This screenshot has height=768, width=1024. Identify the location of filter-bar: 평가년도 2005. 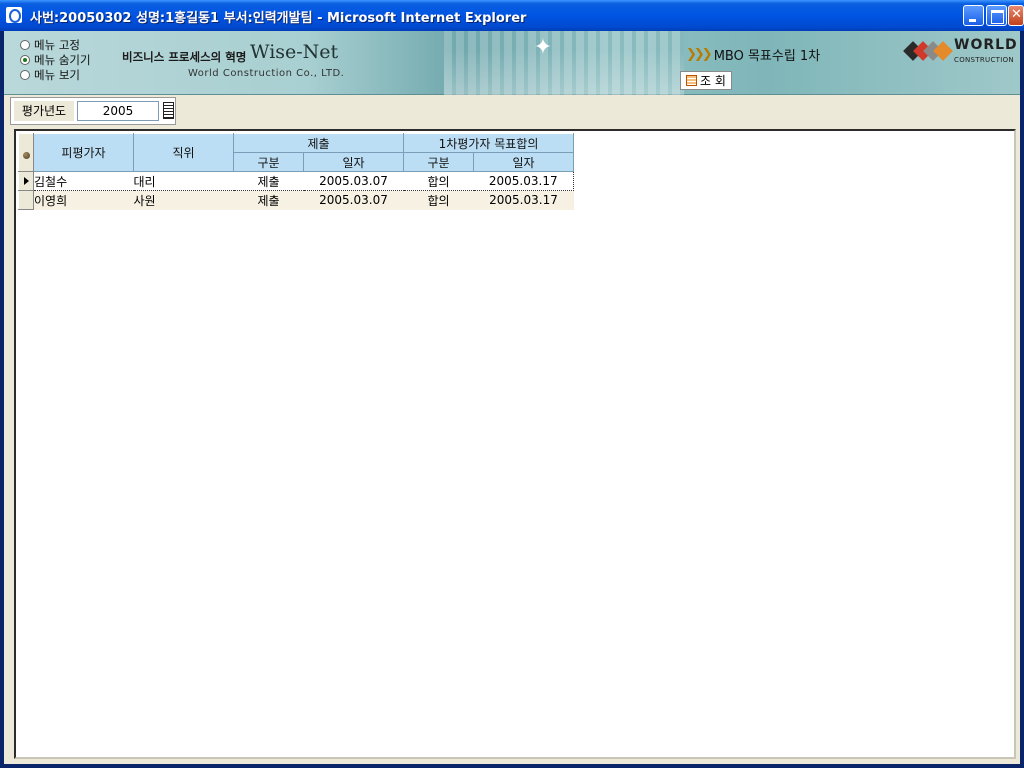
(93, 111).